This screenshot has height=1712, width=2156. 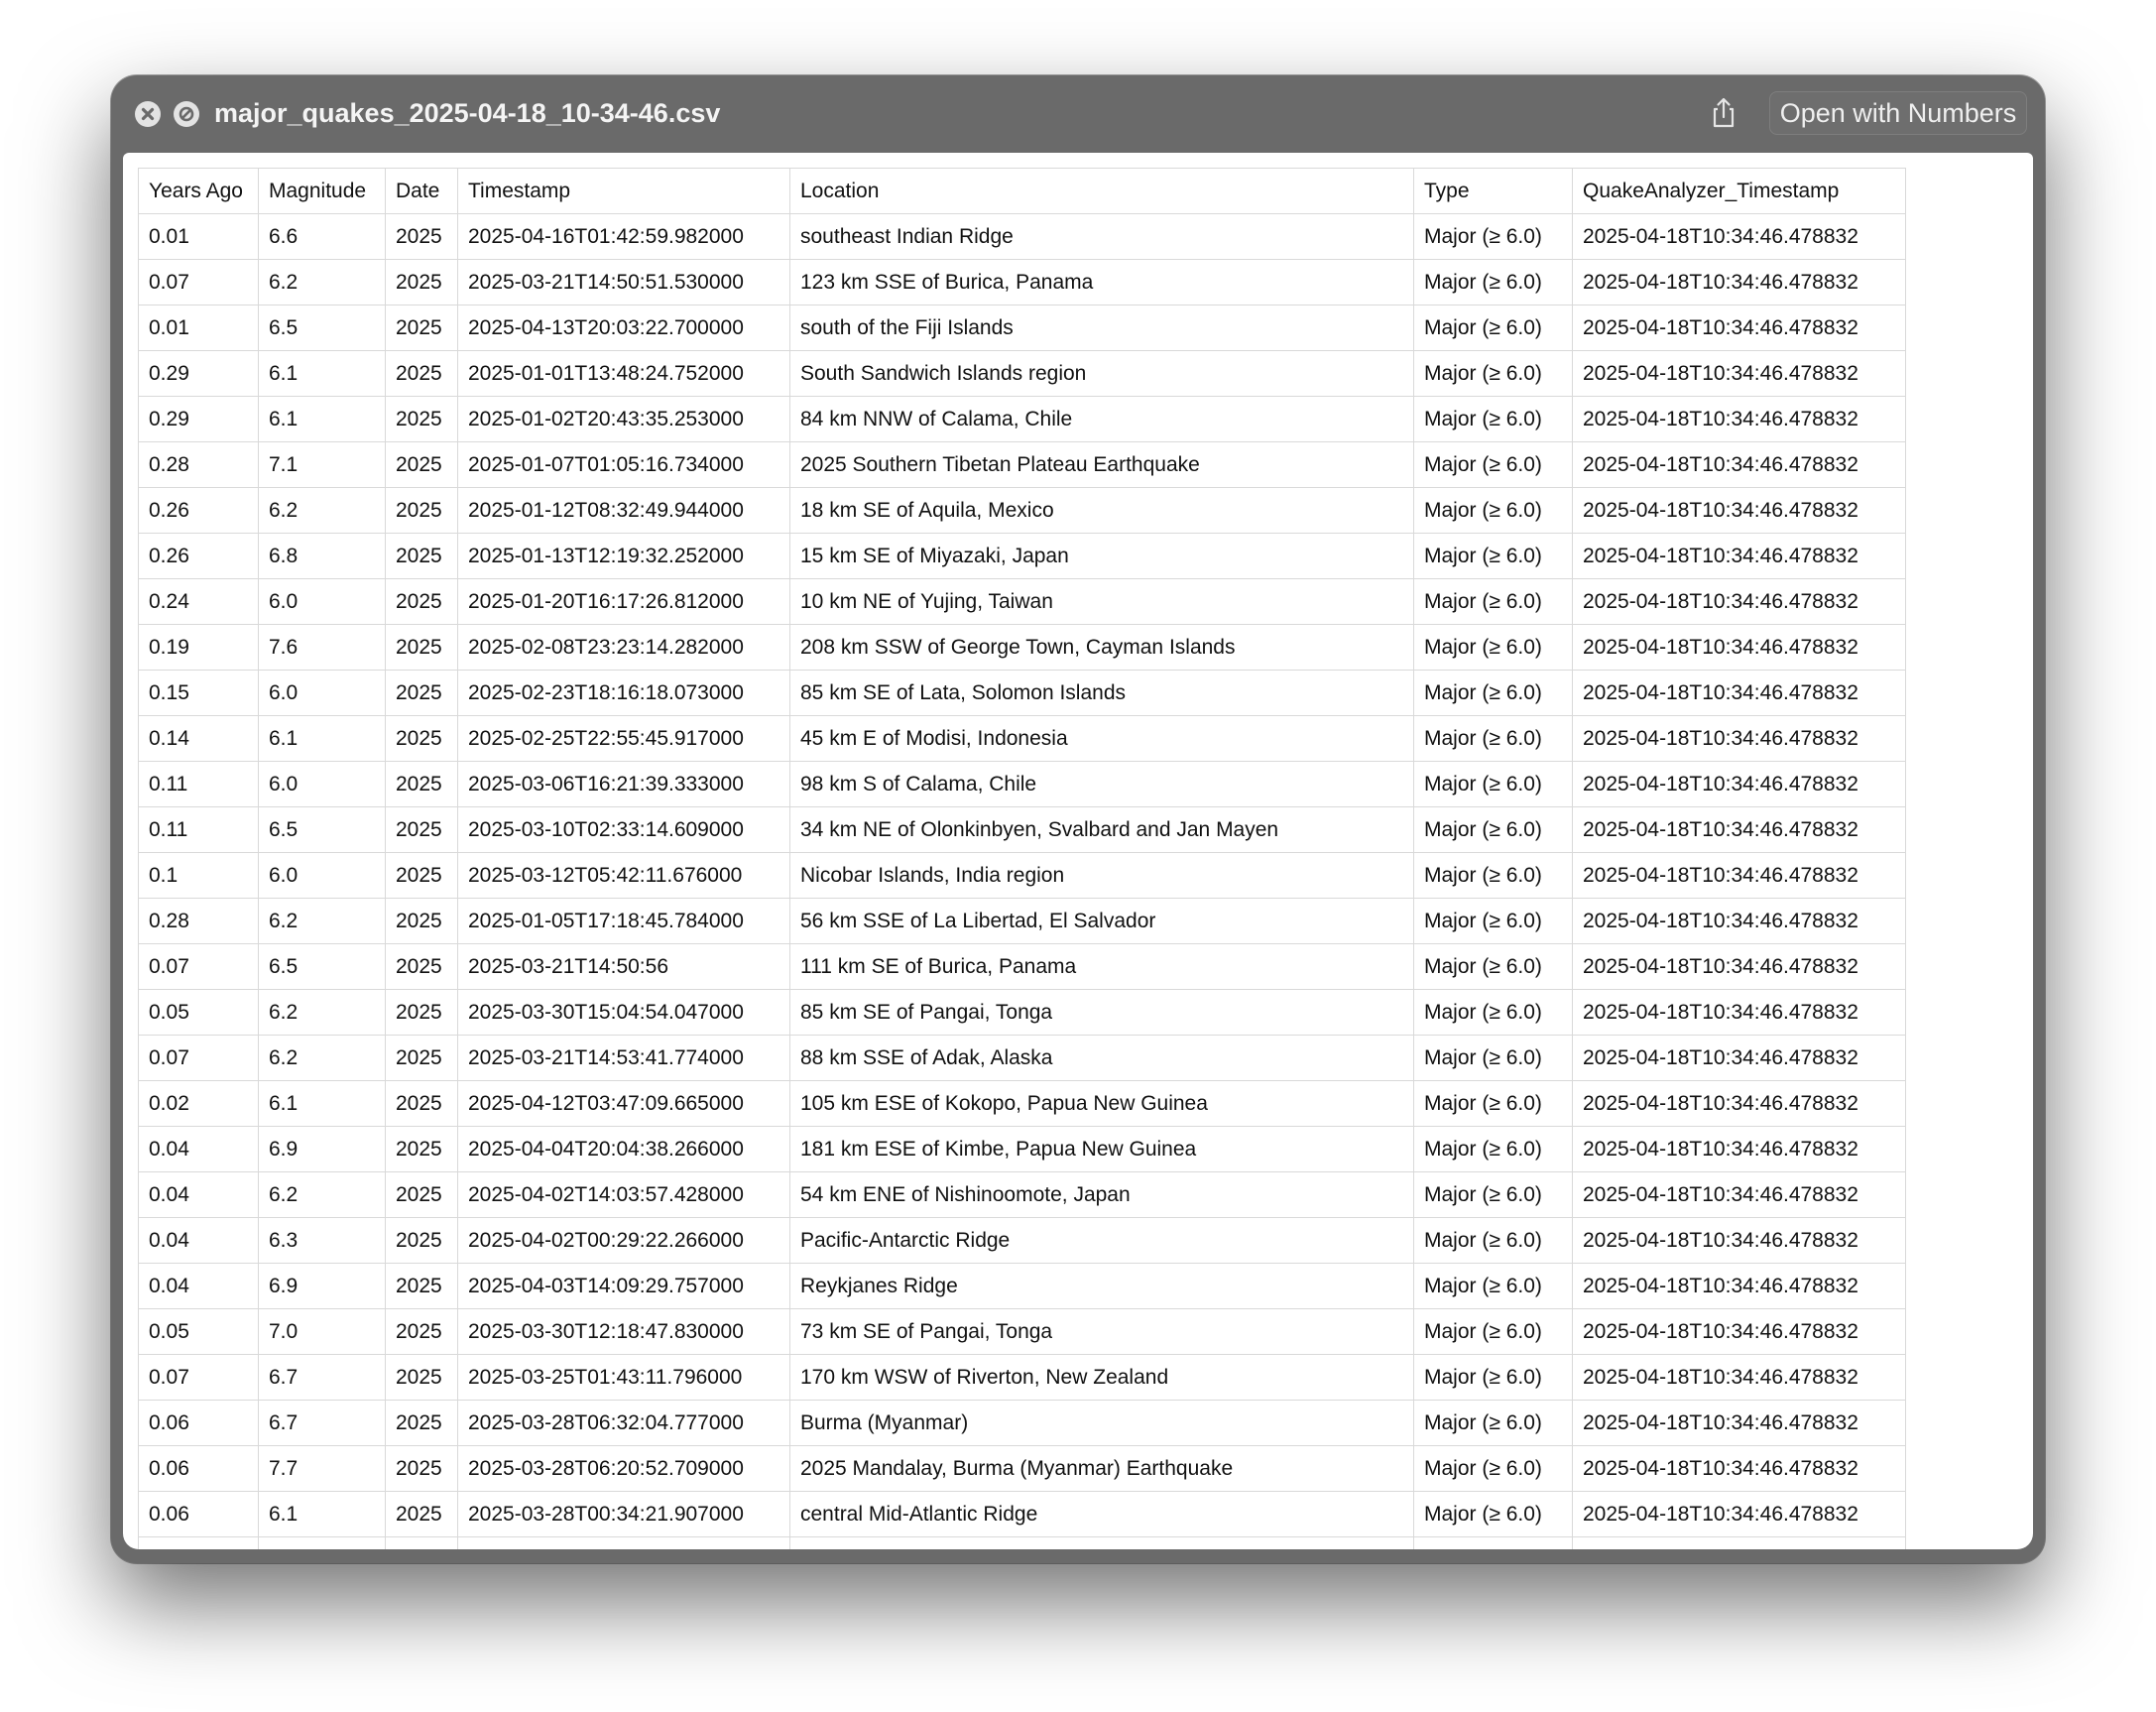 What do you see at coordinates (623, 784) in the screenshot?
I see `cell-timestamp: 2025-03-06T16:21:39.333000` at bounding box center [623, 784].